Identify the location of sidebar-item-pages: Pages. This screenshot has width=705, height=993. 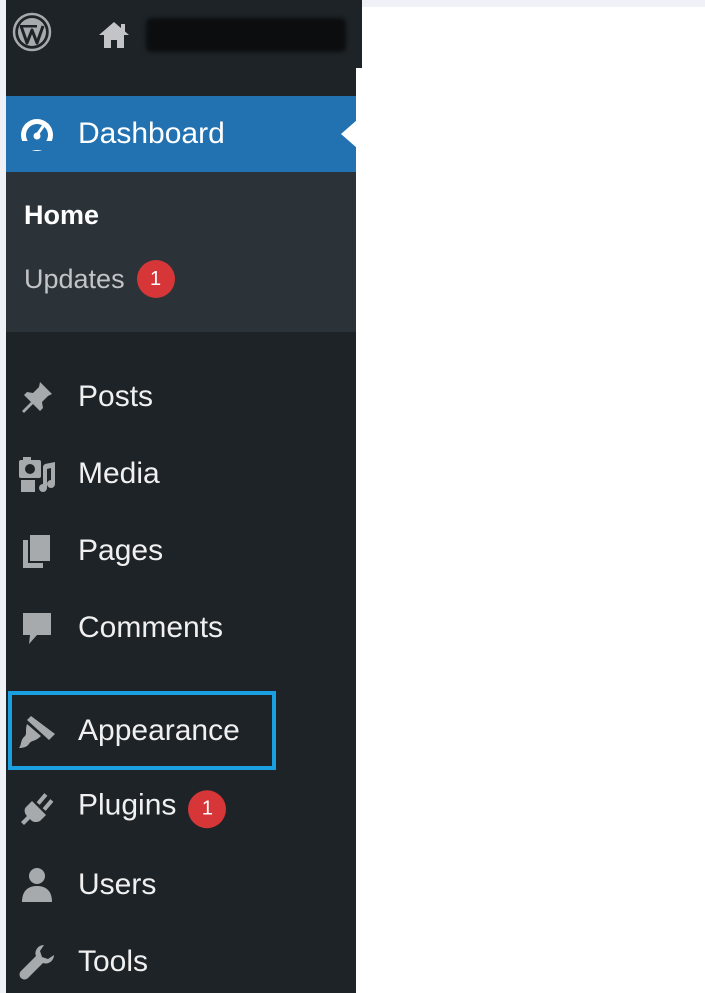
(181, 551).